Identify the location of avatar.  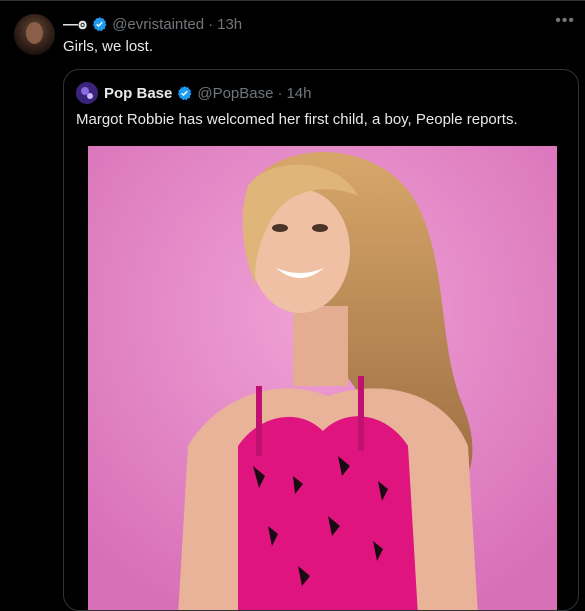
(34, 34).